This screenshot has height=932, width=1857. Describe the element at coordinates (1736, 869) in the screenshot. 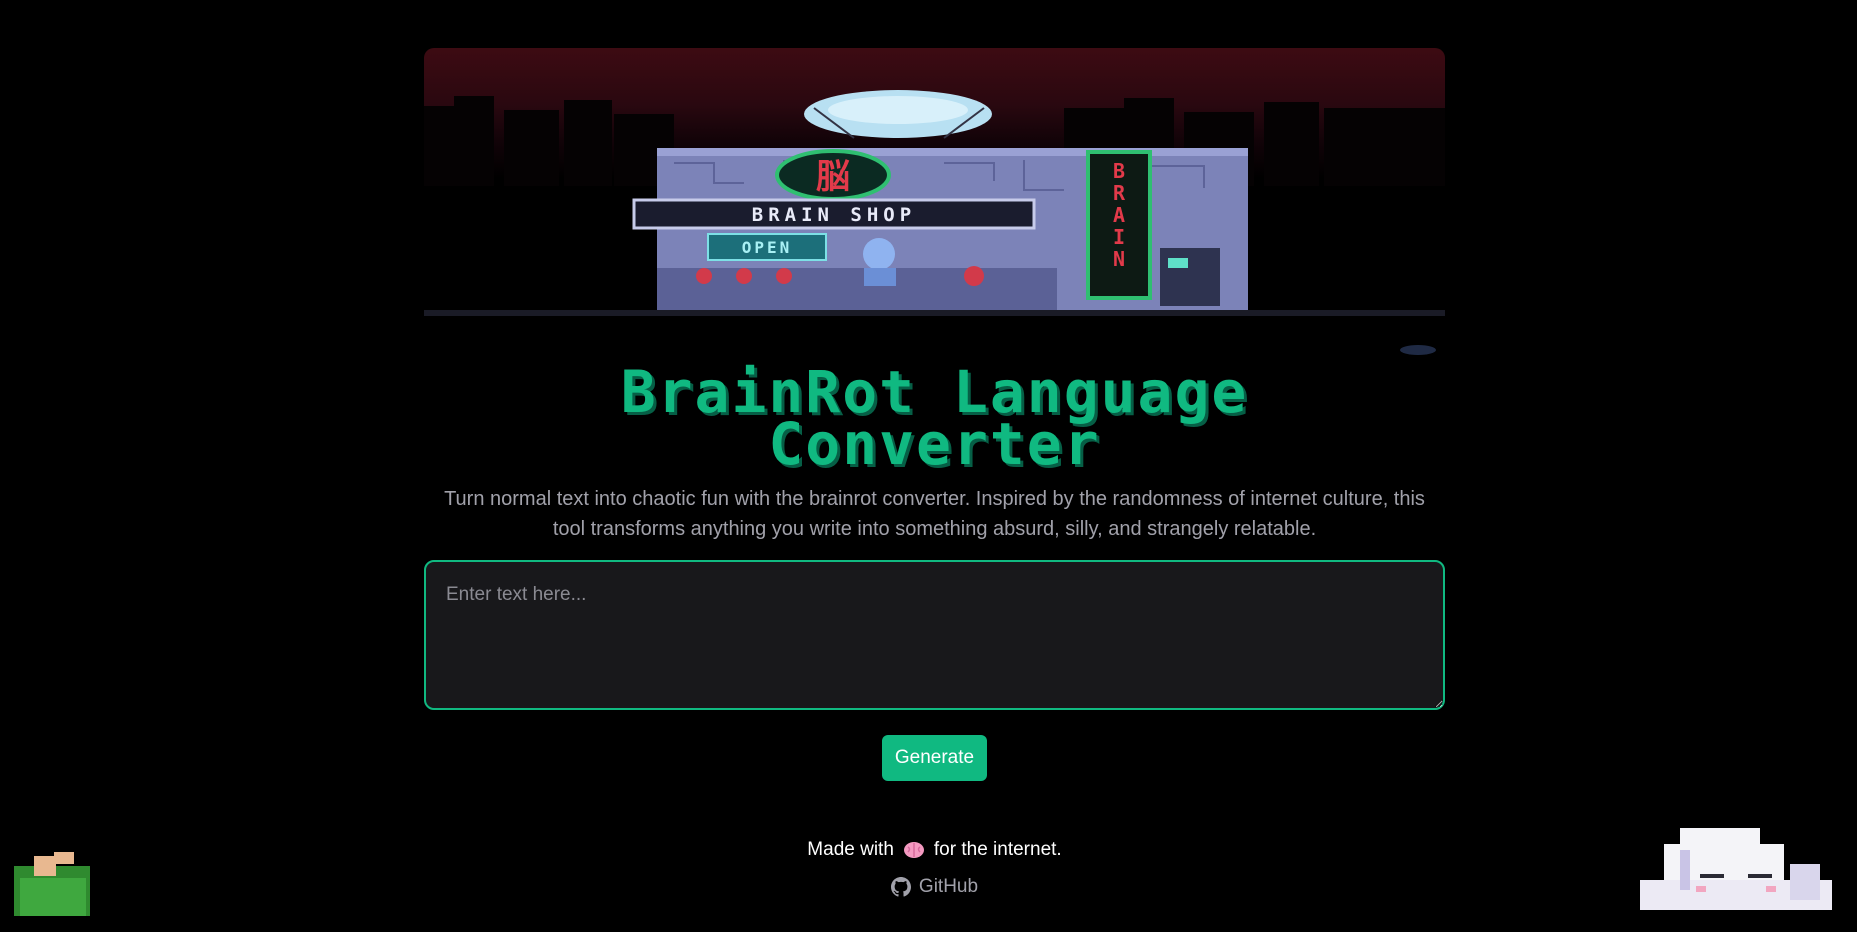

I see `sleepy-ghost-sprite` at that location.